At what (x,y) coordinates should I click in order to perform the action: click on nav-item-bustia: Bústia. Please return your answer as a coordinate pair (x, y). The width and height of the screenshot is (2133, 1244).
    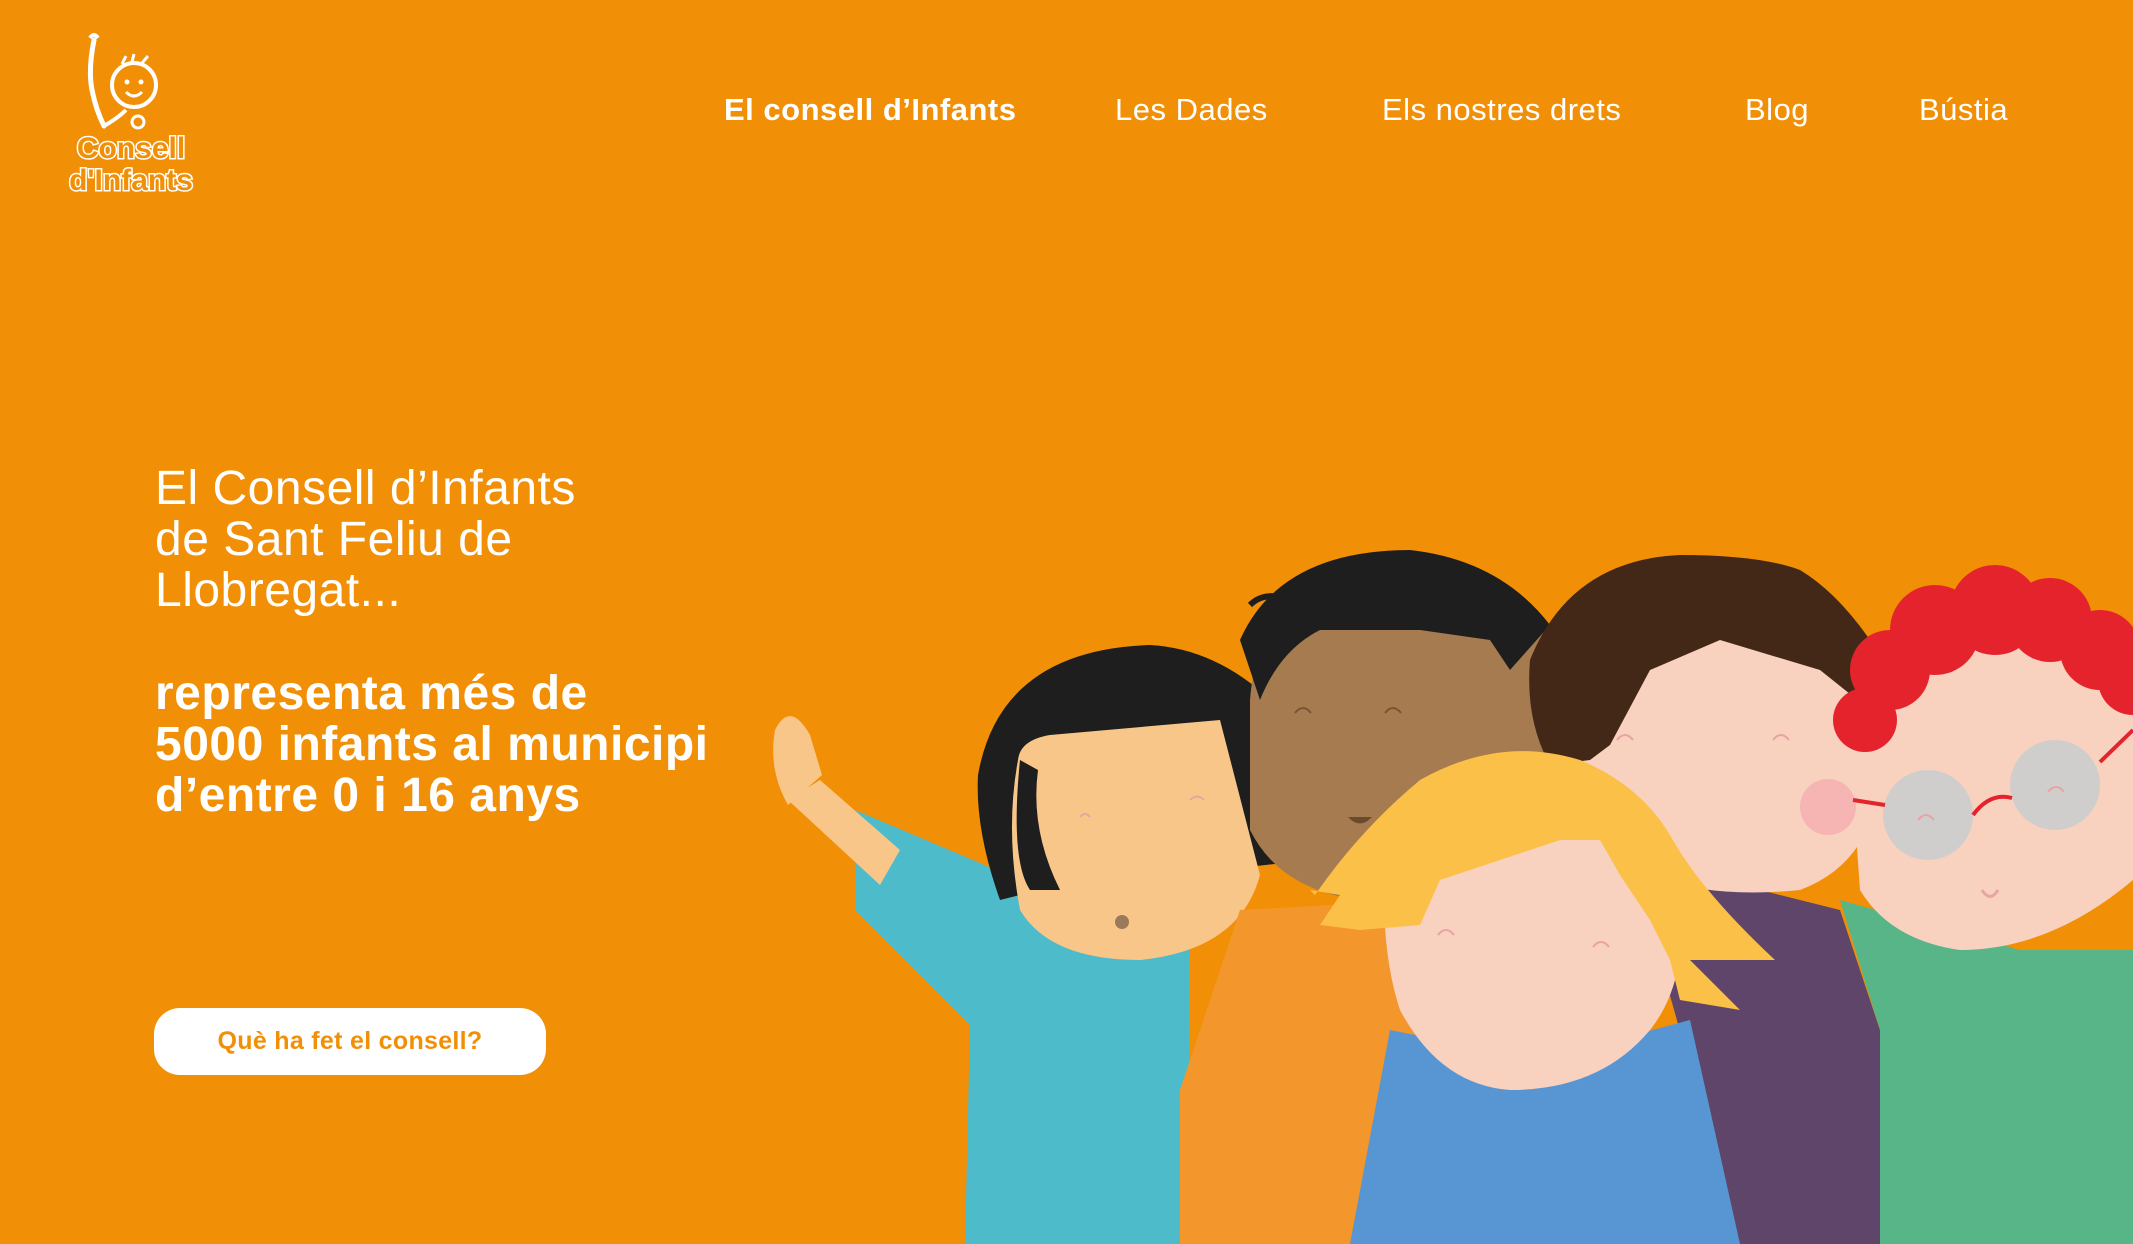
    Looking at the image, I should click on (1963, 110).